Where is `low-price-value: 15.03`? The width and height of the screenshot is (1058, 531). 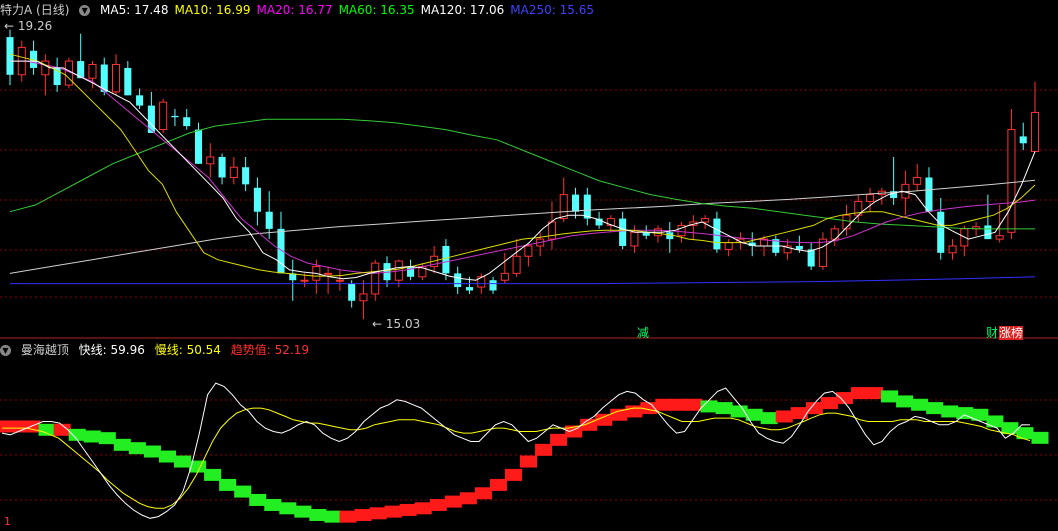 low-price-value: 15.03 is located at coordinates (403, 324).